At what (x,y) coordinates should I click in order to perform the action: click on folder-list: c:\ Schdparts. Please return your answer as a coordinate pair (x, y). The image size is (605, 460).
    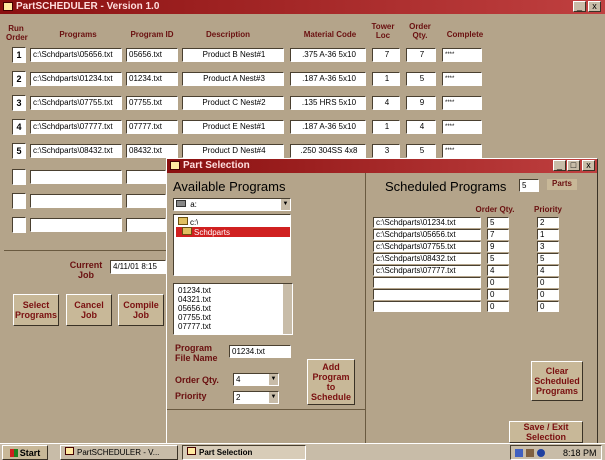
    Looking at the image, I should click on (232, 245).